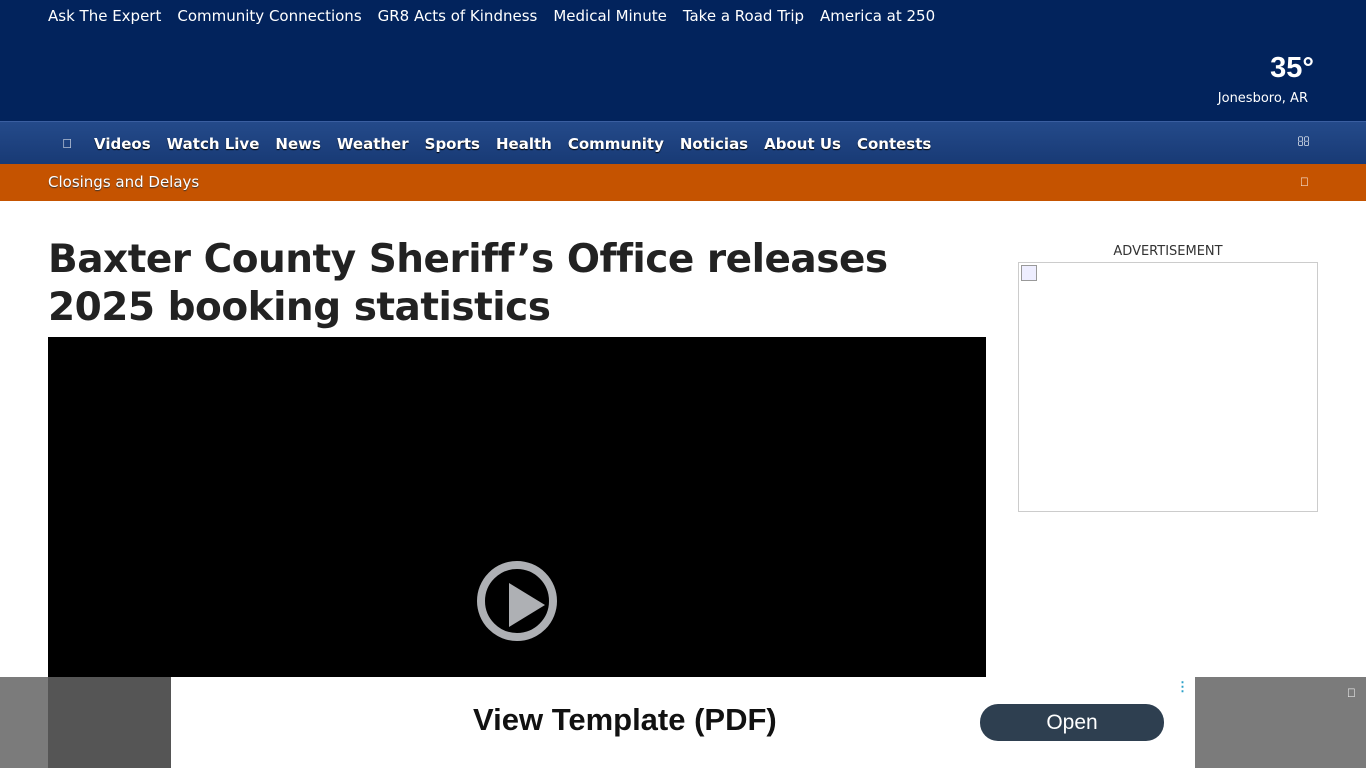 The image size is (1366, 768). I want to click on play-icon, so click(517, 601).